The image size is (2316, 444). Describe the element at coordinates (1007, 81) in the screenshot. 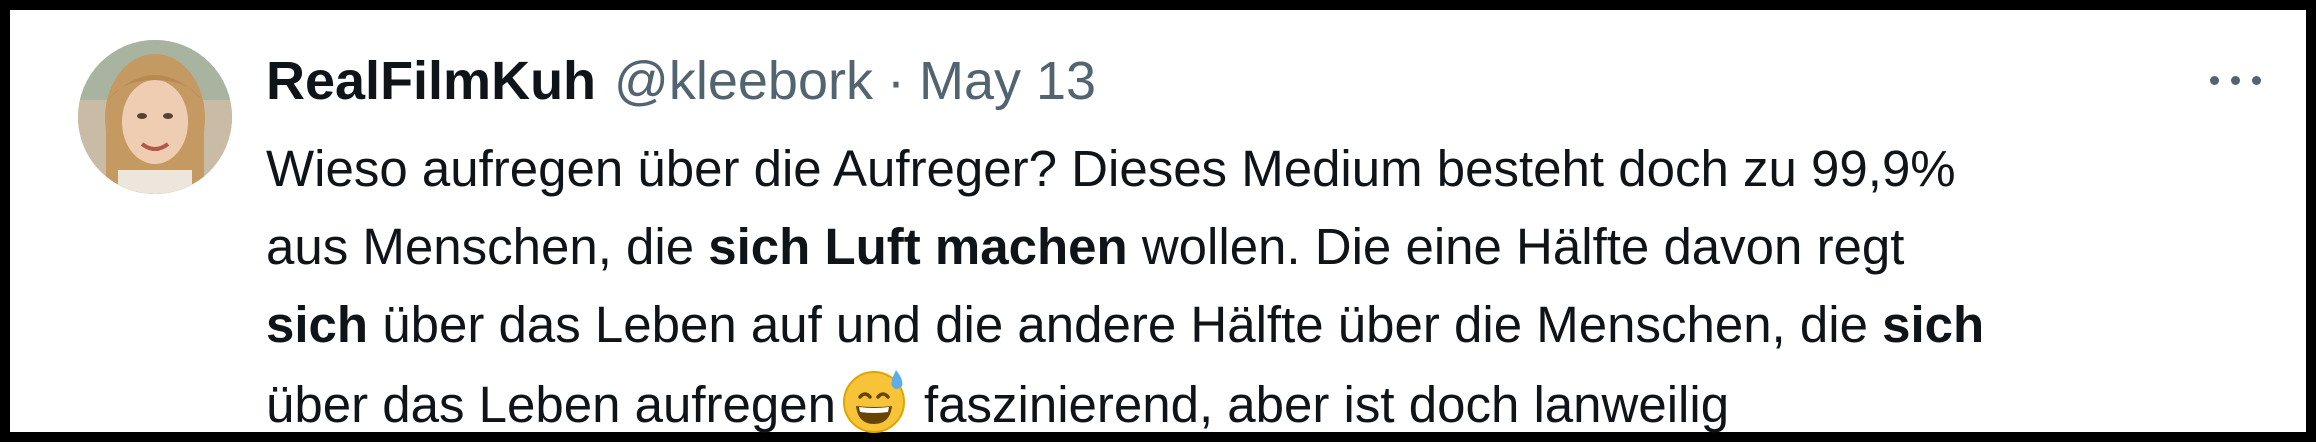

I see `tweet-date: May 13` at that location.